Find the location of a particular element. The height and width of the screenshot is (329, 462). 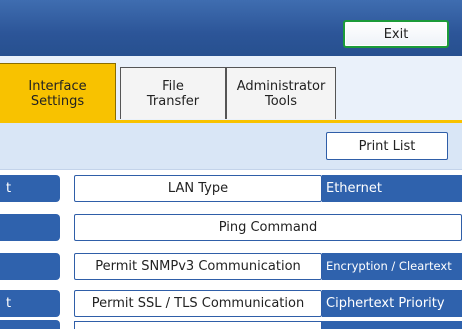

lan-type-button: LAN Type is located at coordinates (198, 188).